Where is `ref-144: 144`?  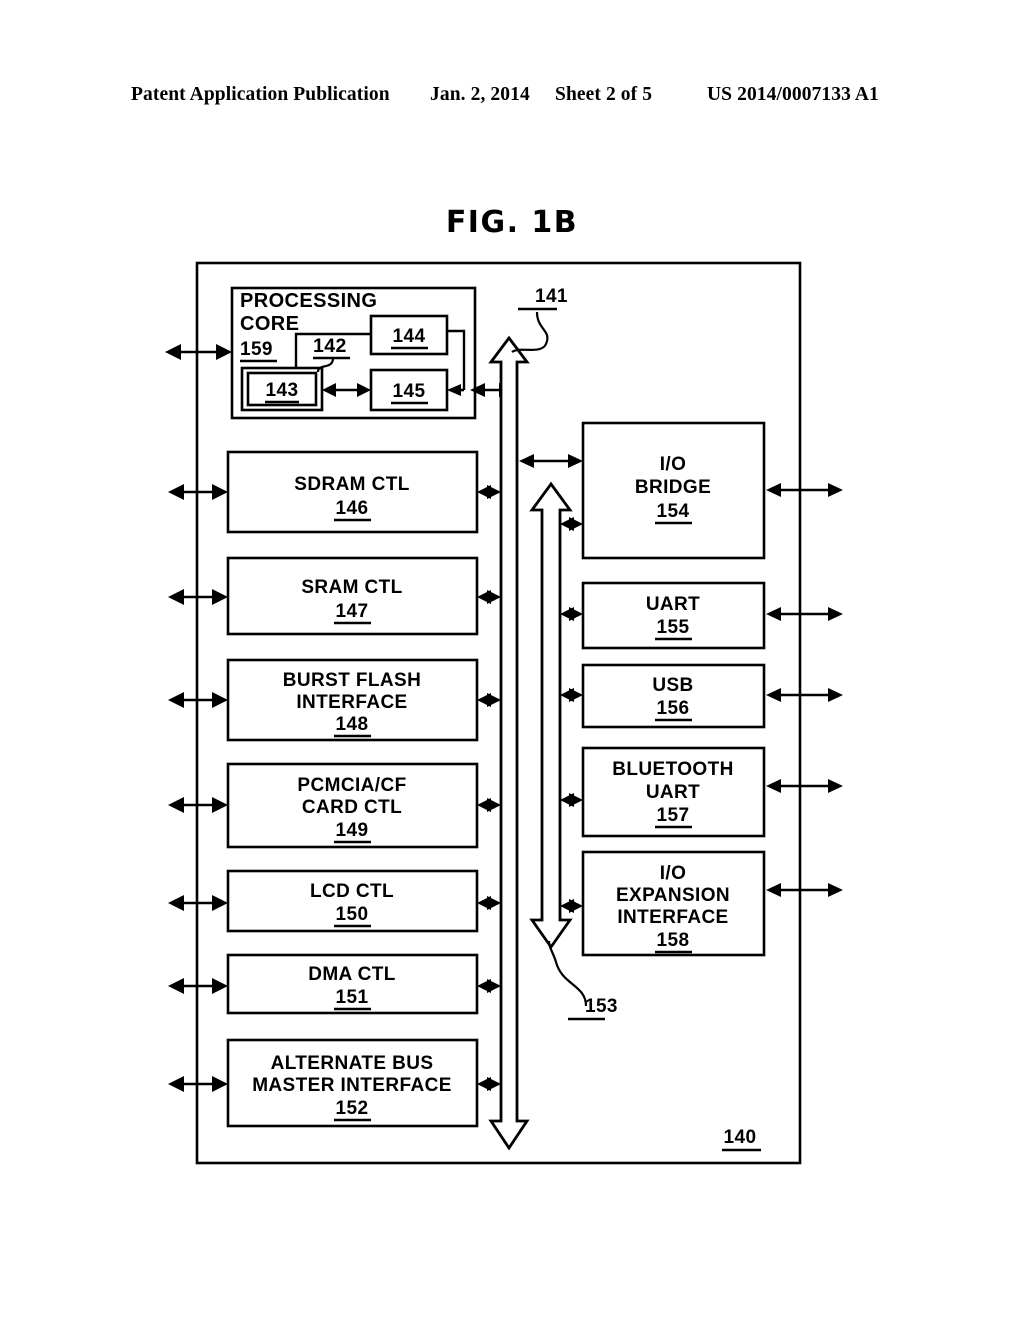
ref-144: 144 is located at coordinates (409, 336).